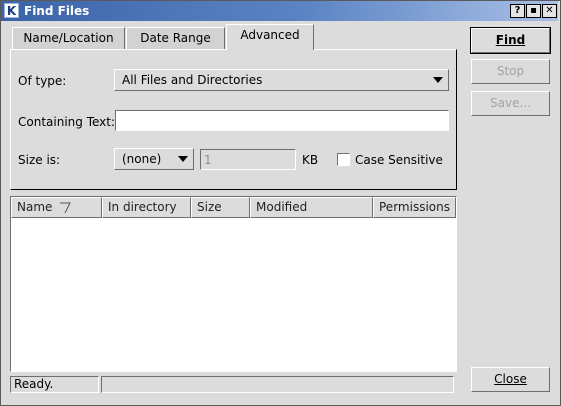 Image resolution: width=561 pixels, height=406 pixels. What do you see at coordinates (54, 384) in the screenshot?
I see `status-message: Ready.` at bounding box center [54, 384].